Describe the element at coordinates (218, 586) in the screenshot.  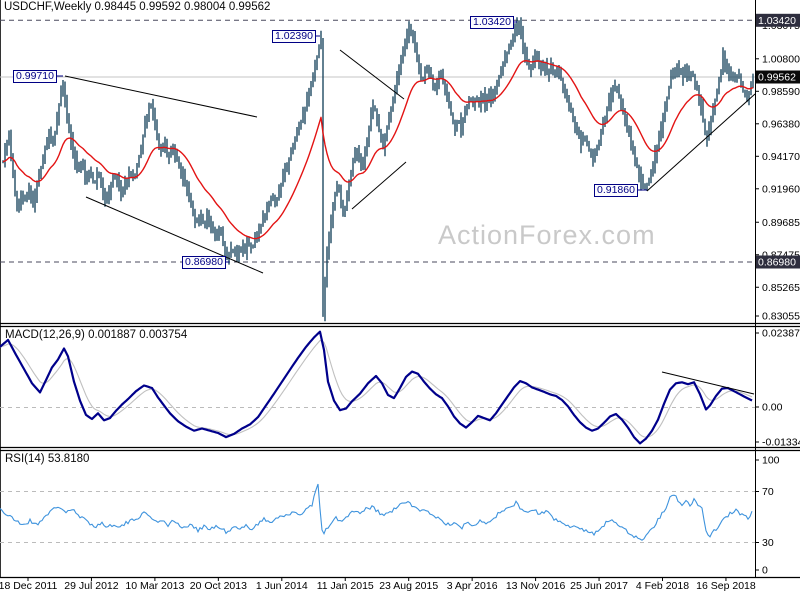
I see `date-label: 20 Oct 2013` at that location.